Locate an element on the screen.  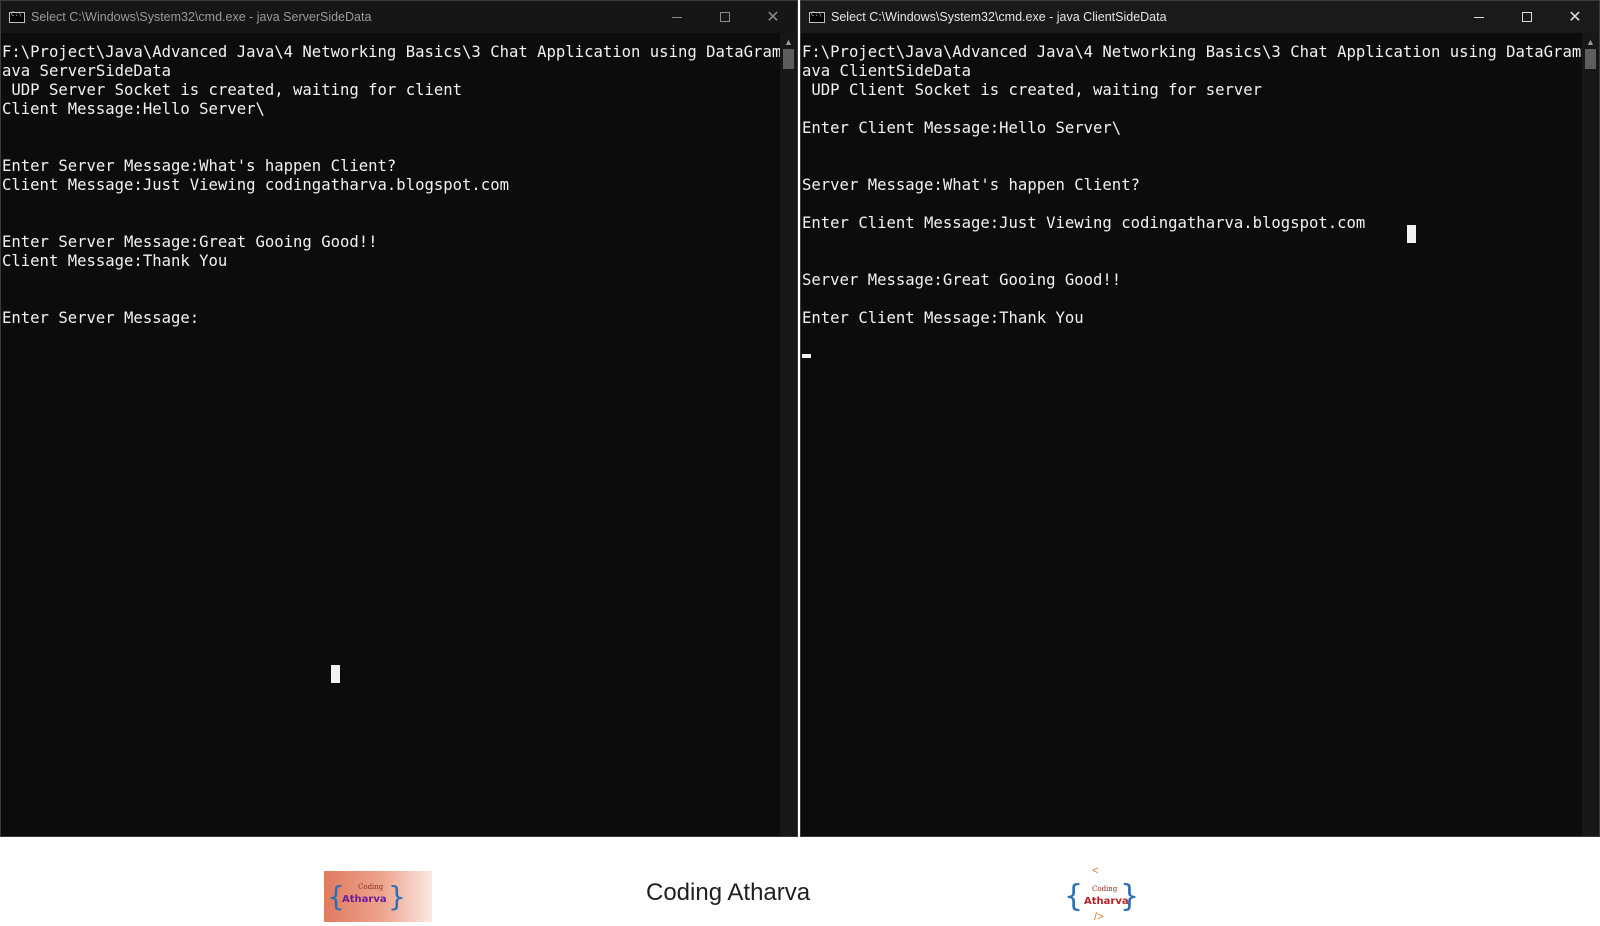
logo-gt: /> is located at coordinates (1099, 917).